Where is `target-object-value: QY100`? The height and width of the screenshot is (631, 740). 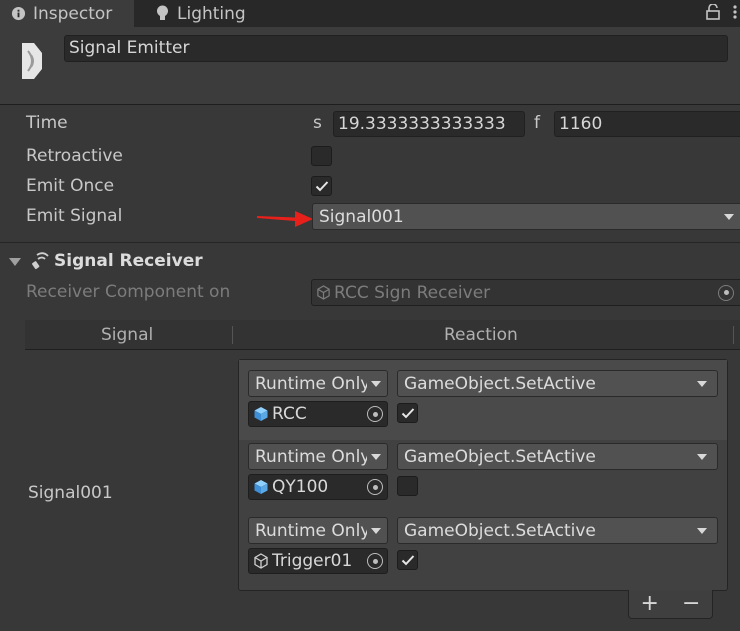 target-object-value: QY100 is located at coordinates (300, 487).